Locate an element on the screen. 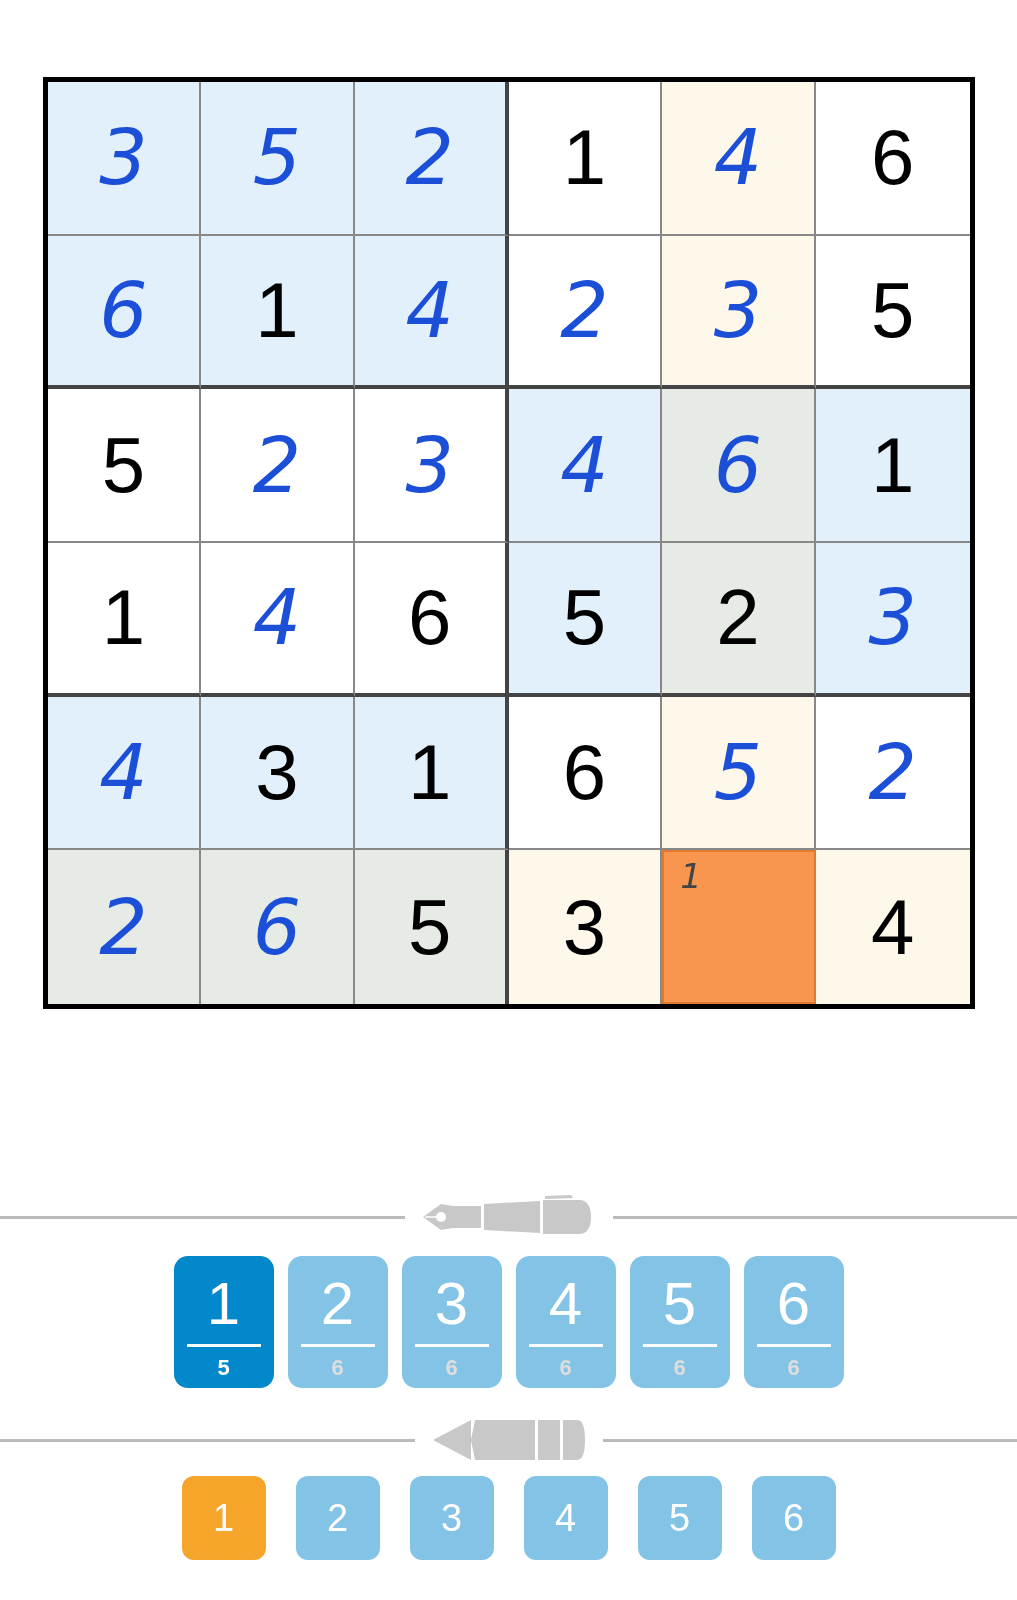  given-digit: 4 is located at coordinates (892, 927).